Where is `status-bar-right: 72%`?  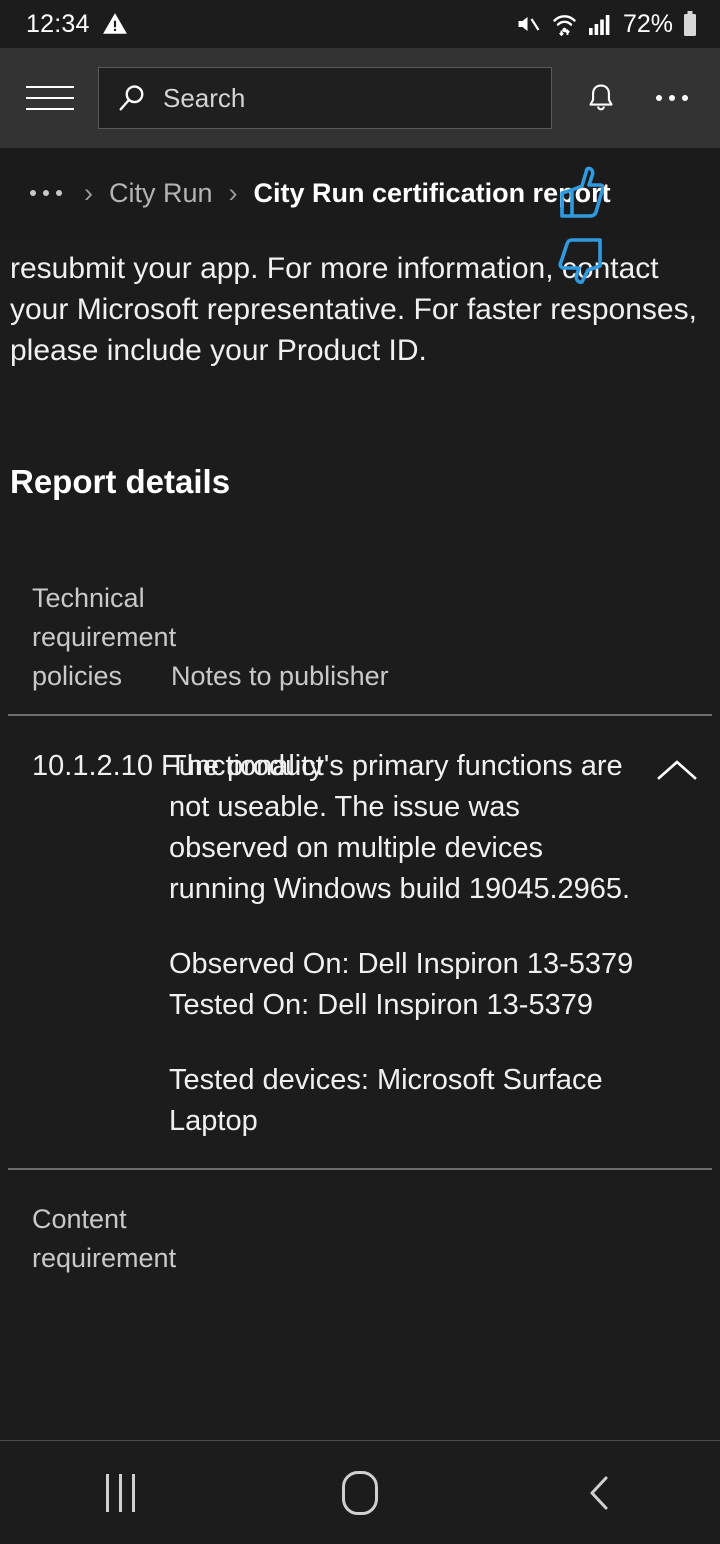
status-bar-right: 72% is located at coordinates (606, 24).